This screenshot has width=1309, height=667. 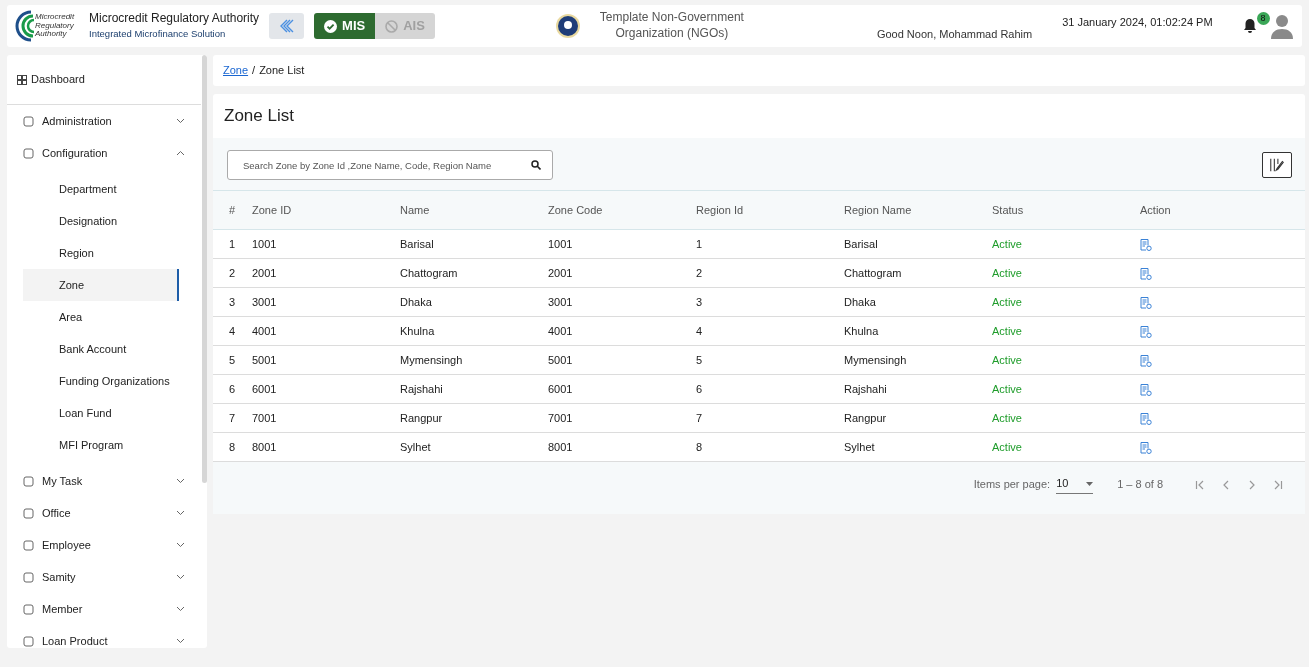 I want to click on submenu-item: Bank Account, so click(x=101, y=349).